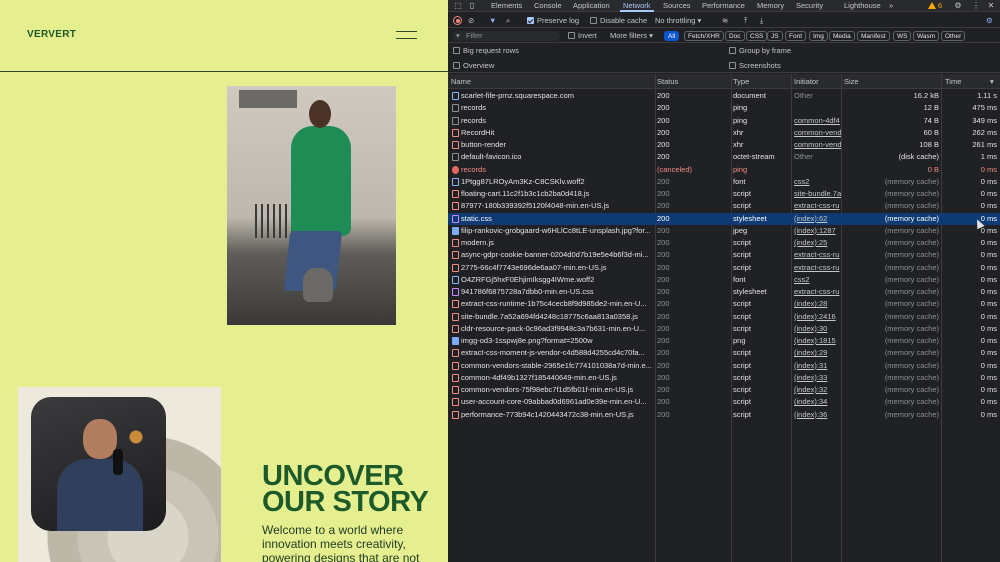 The image size is (1000, 562). What do you see at coordinates (458, 6) in the screenshot?
I see `inspect-element-icon: ⬚` at bounding box center [458, 6].